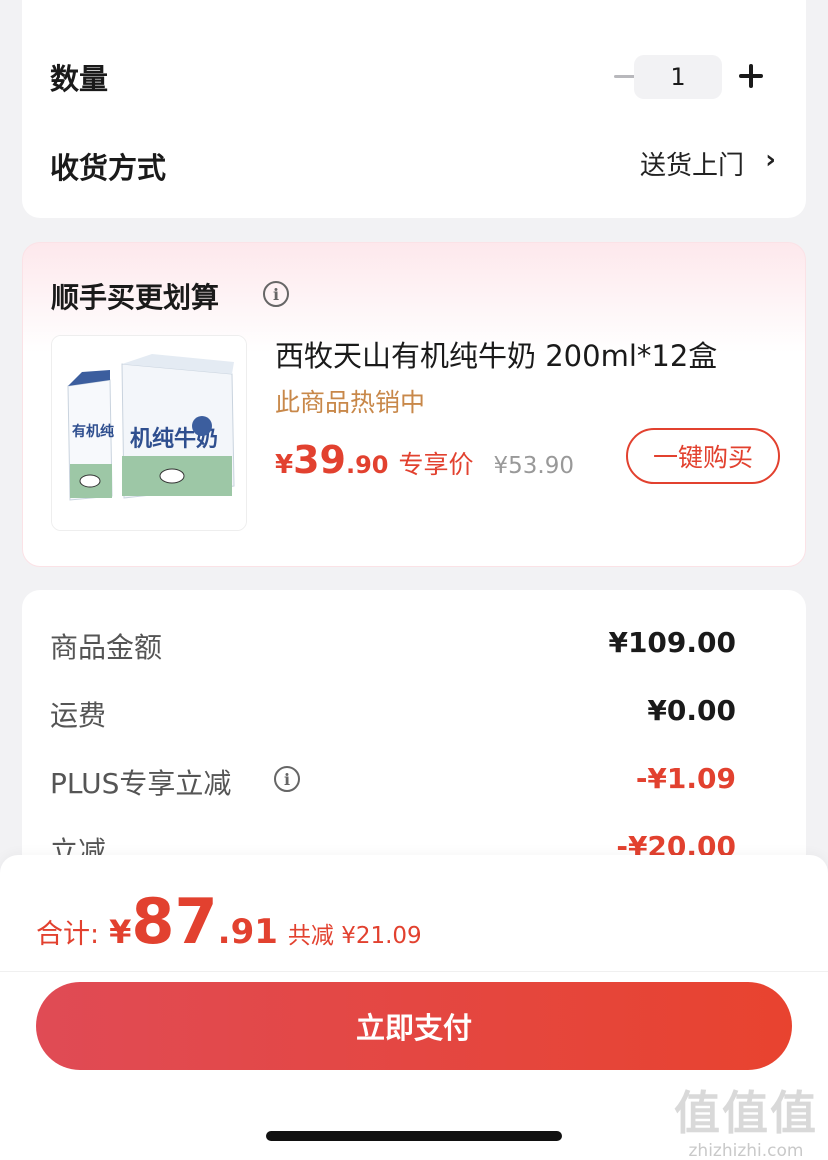 This screenshot has height=1160, width=828. What do you see at coordinates (120, 932) in the screenshot?
I see `total-symbol: ¥` at bounding box center [120, 932].